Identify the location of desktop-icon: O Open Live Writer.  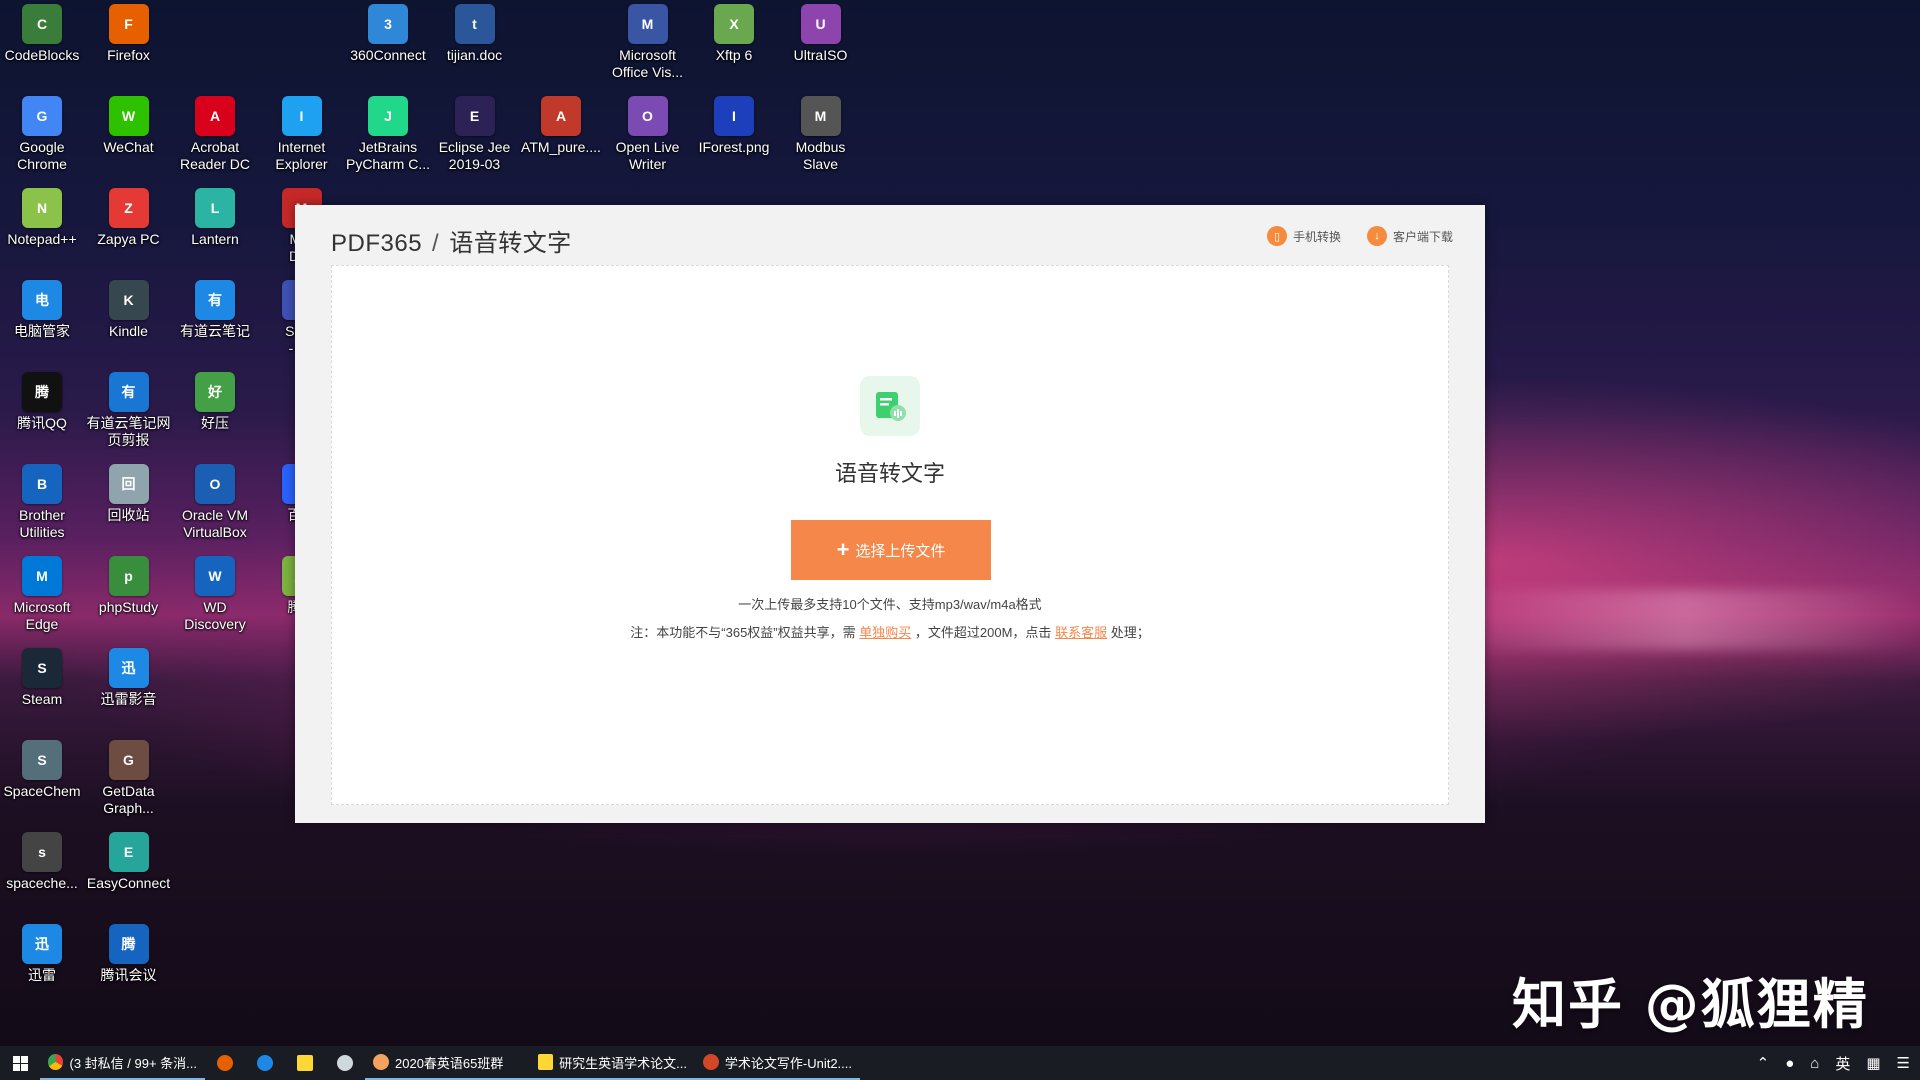
(648, 134).